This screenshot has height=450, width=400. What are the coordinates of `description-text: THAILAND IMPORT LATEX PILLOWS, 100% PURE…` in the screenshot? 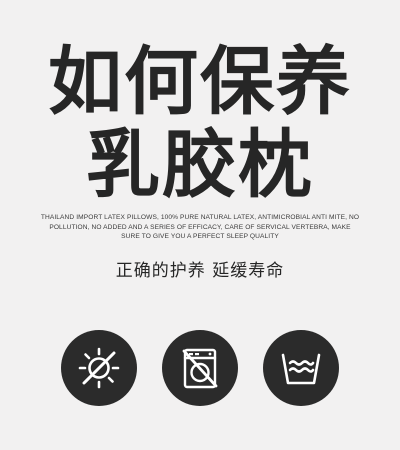 It's located at (200, 227).